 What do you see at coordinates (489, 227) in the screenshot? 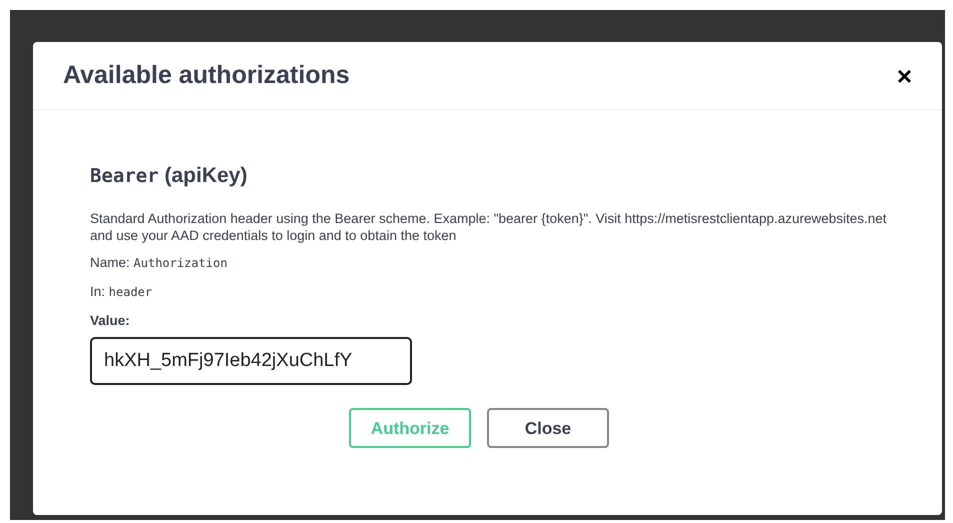
I see `scheme-description: Standard Authorization header using the Bearer scheme. Example: "bearer {token}". Visit https://metisrestclientapp.azurewebsites.net and use your AAD credentials to login and to obtain the token` at bounding box center [489, 227].